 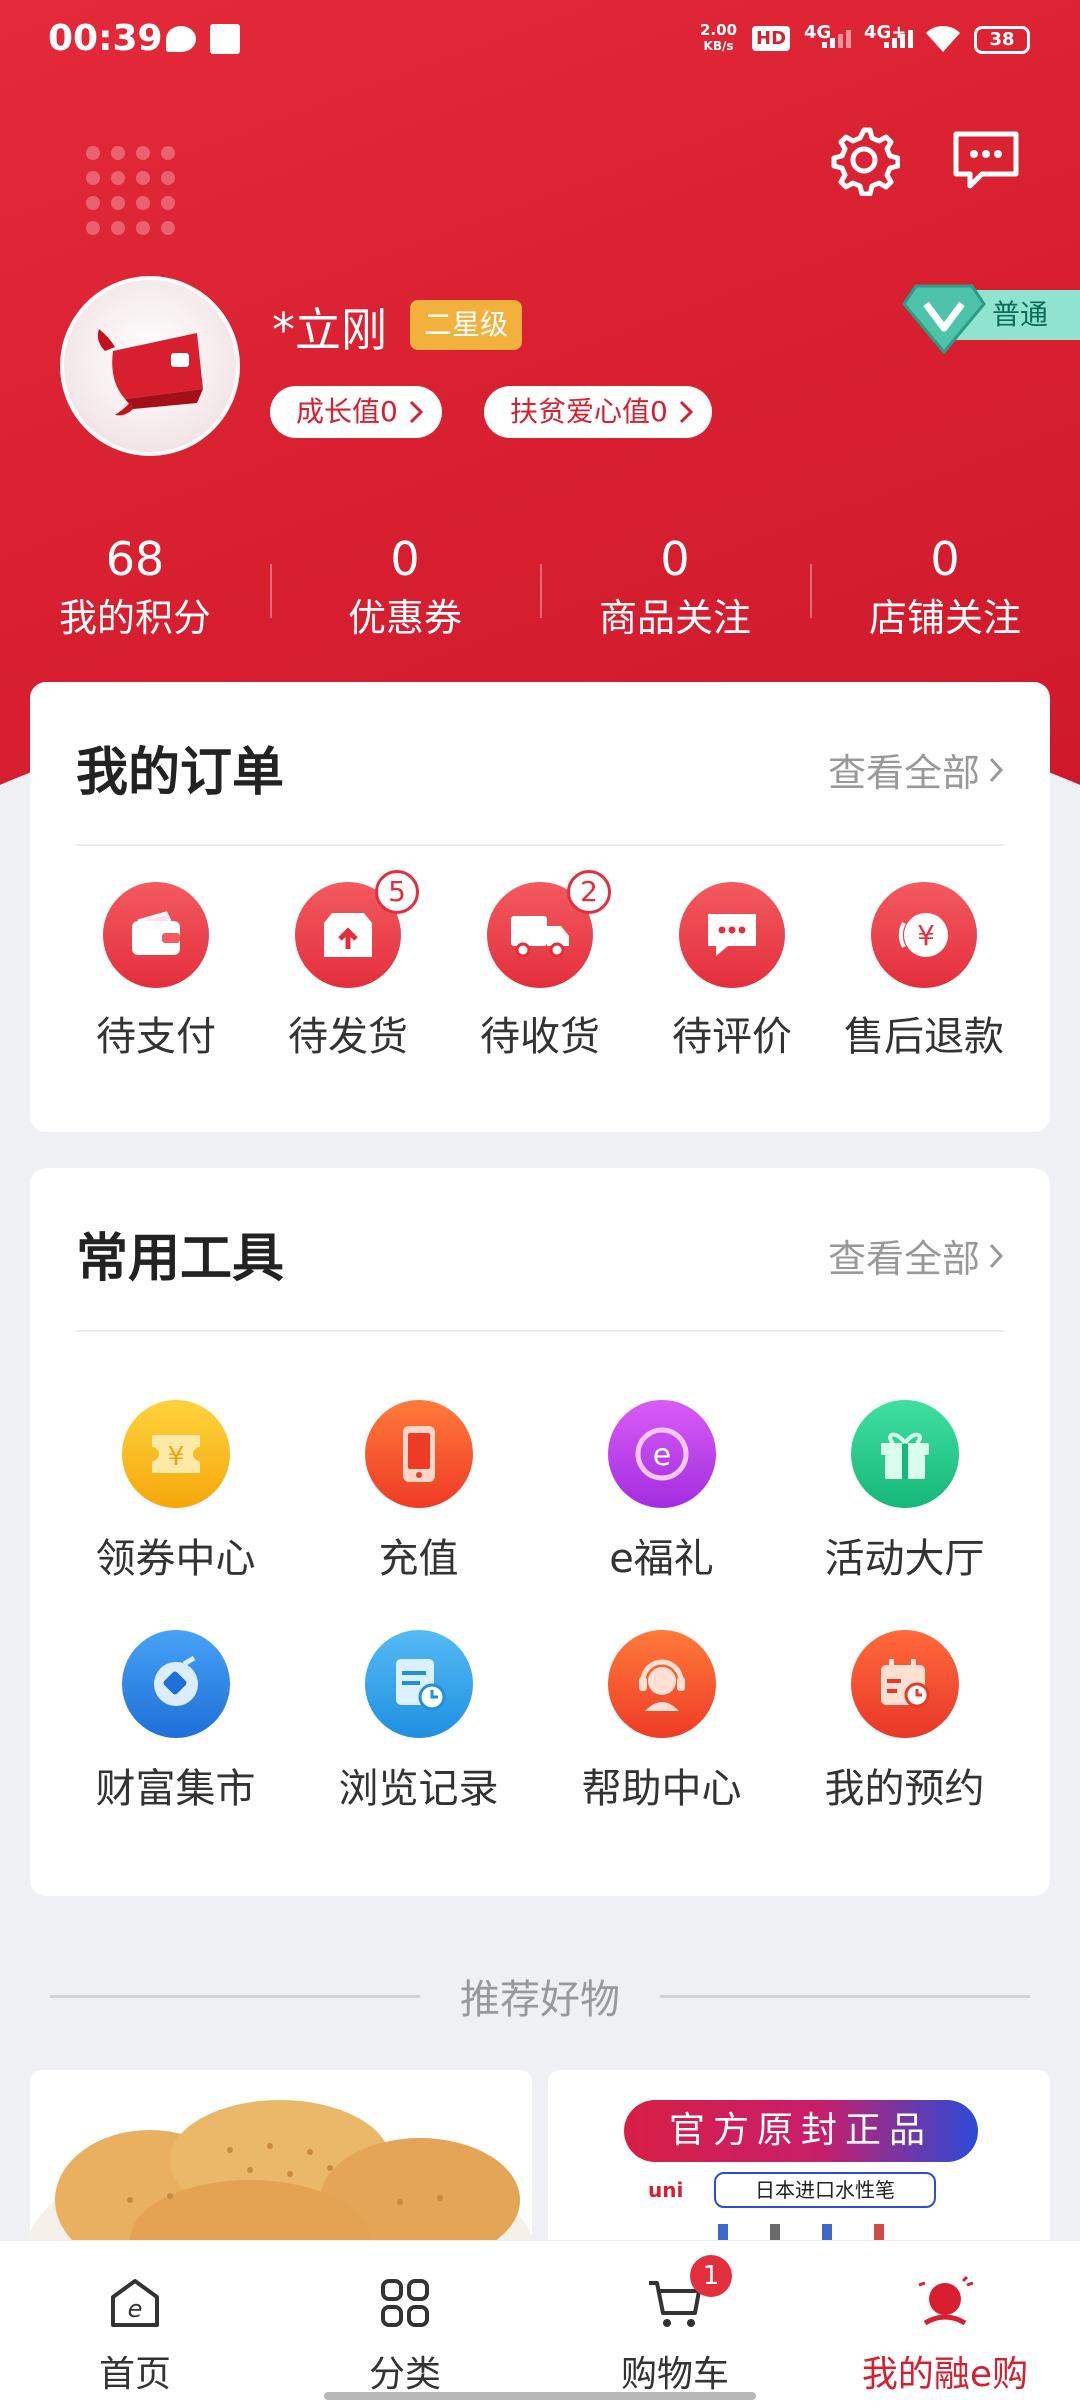 What do you see at coordinates (418, 1492) in the screenshot?
I see `tool-recharge: 充值` at bounding box center [418, 1492].